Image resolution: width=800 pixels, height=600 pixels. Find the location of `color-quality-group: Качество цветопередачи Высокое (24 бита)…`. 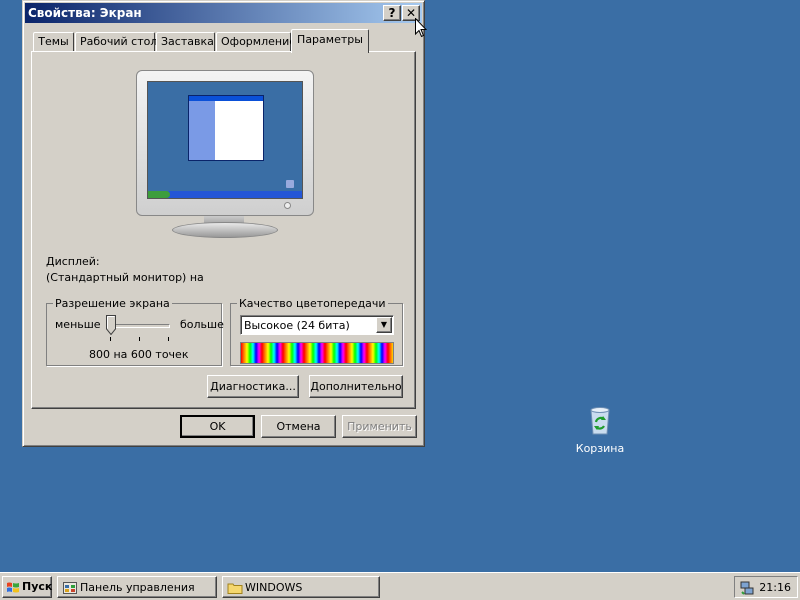

color-quality-group: Качество цветопередачи Высокое (24 бита)… is located at coordinates (316, 331).